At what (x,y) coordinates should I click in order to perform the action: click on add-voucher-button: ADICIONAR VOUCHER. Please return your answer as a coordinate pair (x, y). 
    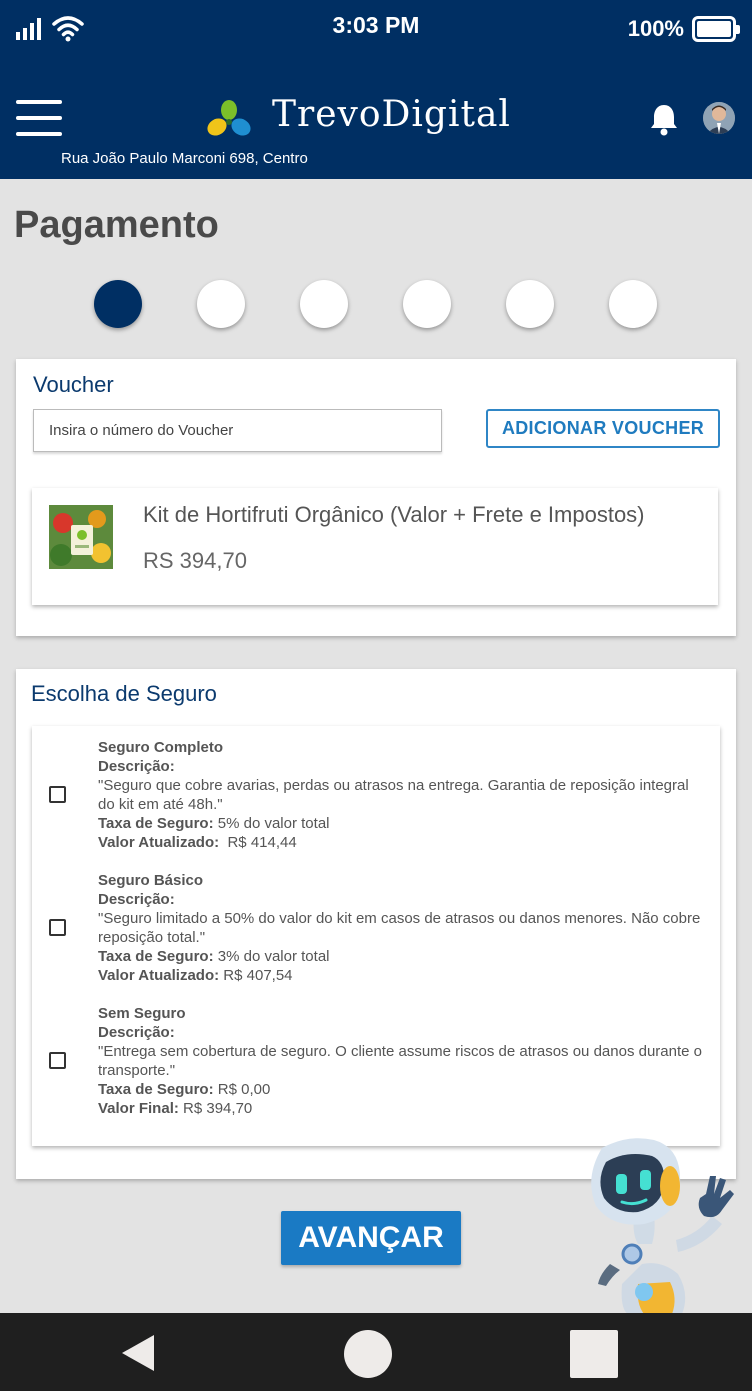
    Looking at the image, I should click on (603, 428).